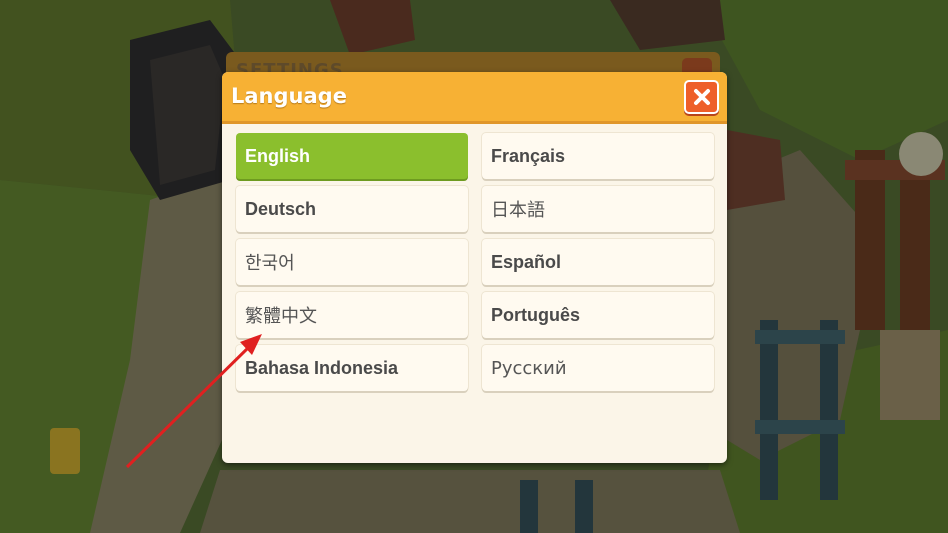  Describe the element at coordinates (536, 314) in the screenshot. I see `language-label: Português` at that location.